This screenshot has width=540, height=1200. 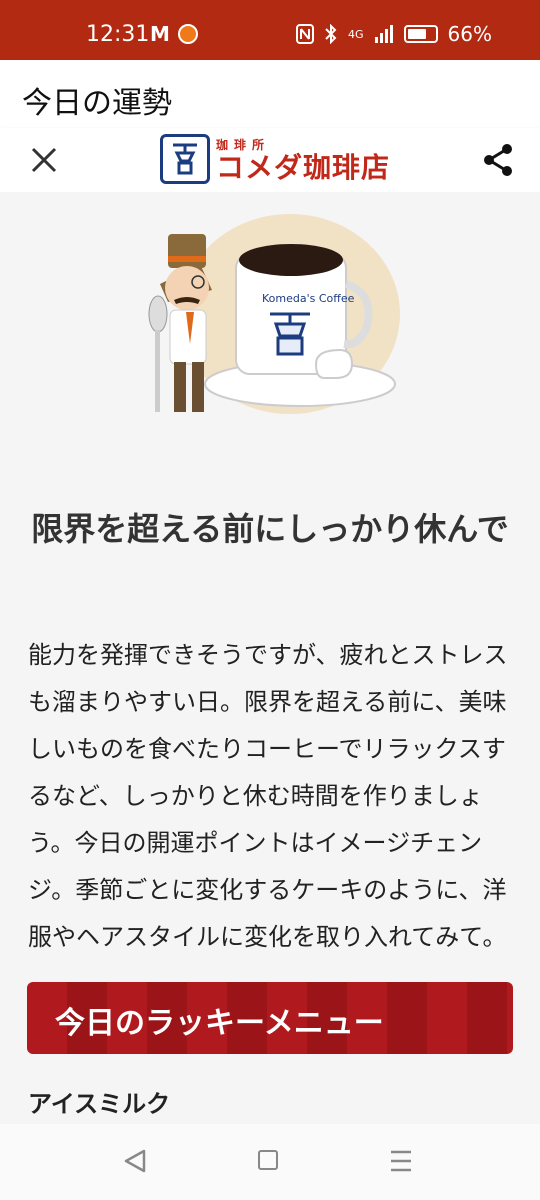 I want to click on logo-subtext: 珈琲所, so click(x=243, y=144).